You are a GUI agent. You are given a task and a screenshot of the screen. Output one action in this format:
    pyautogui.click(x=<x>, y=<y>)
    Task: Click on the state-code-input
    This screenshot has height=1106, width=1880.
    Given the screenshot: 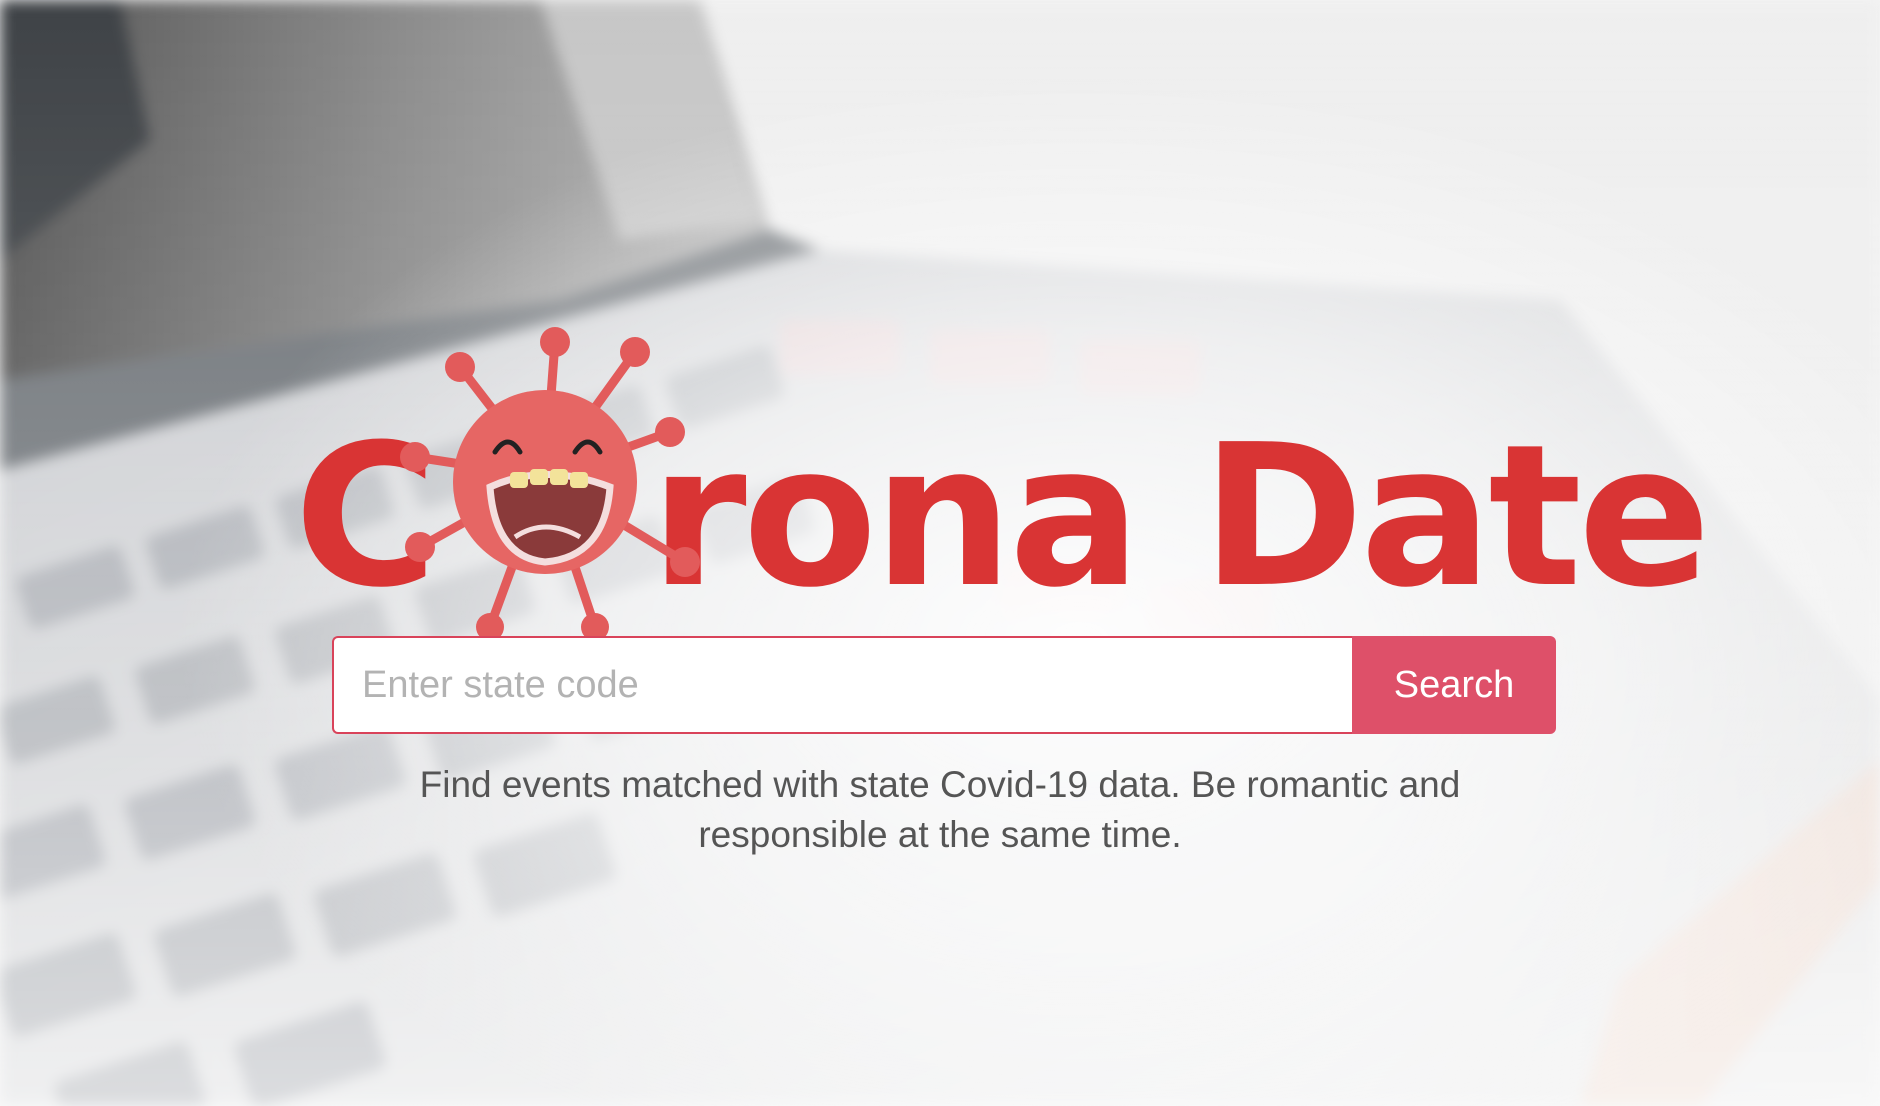 What is the action you would take?
    pyautogui.click(x=842, y=685)
    